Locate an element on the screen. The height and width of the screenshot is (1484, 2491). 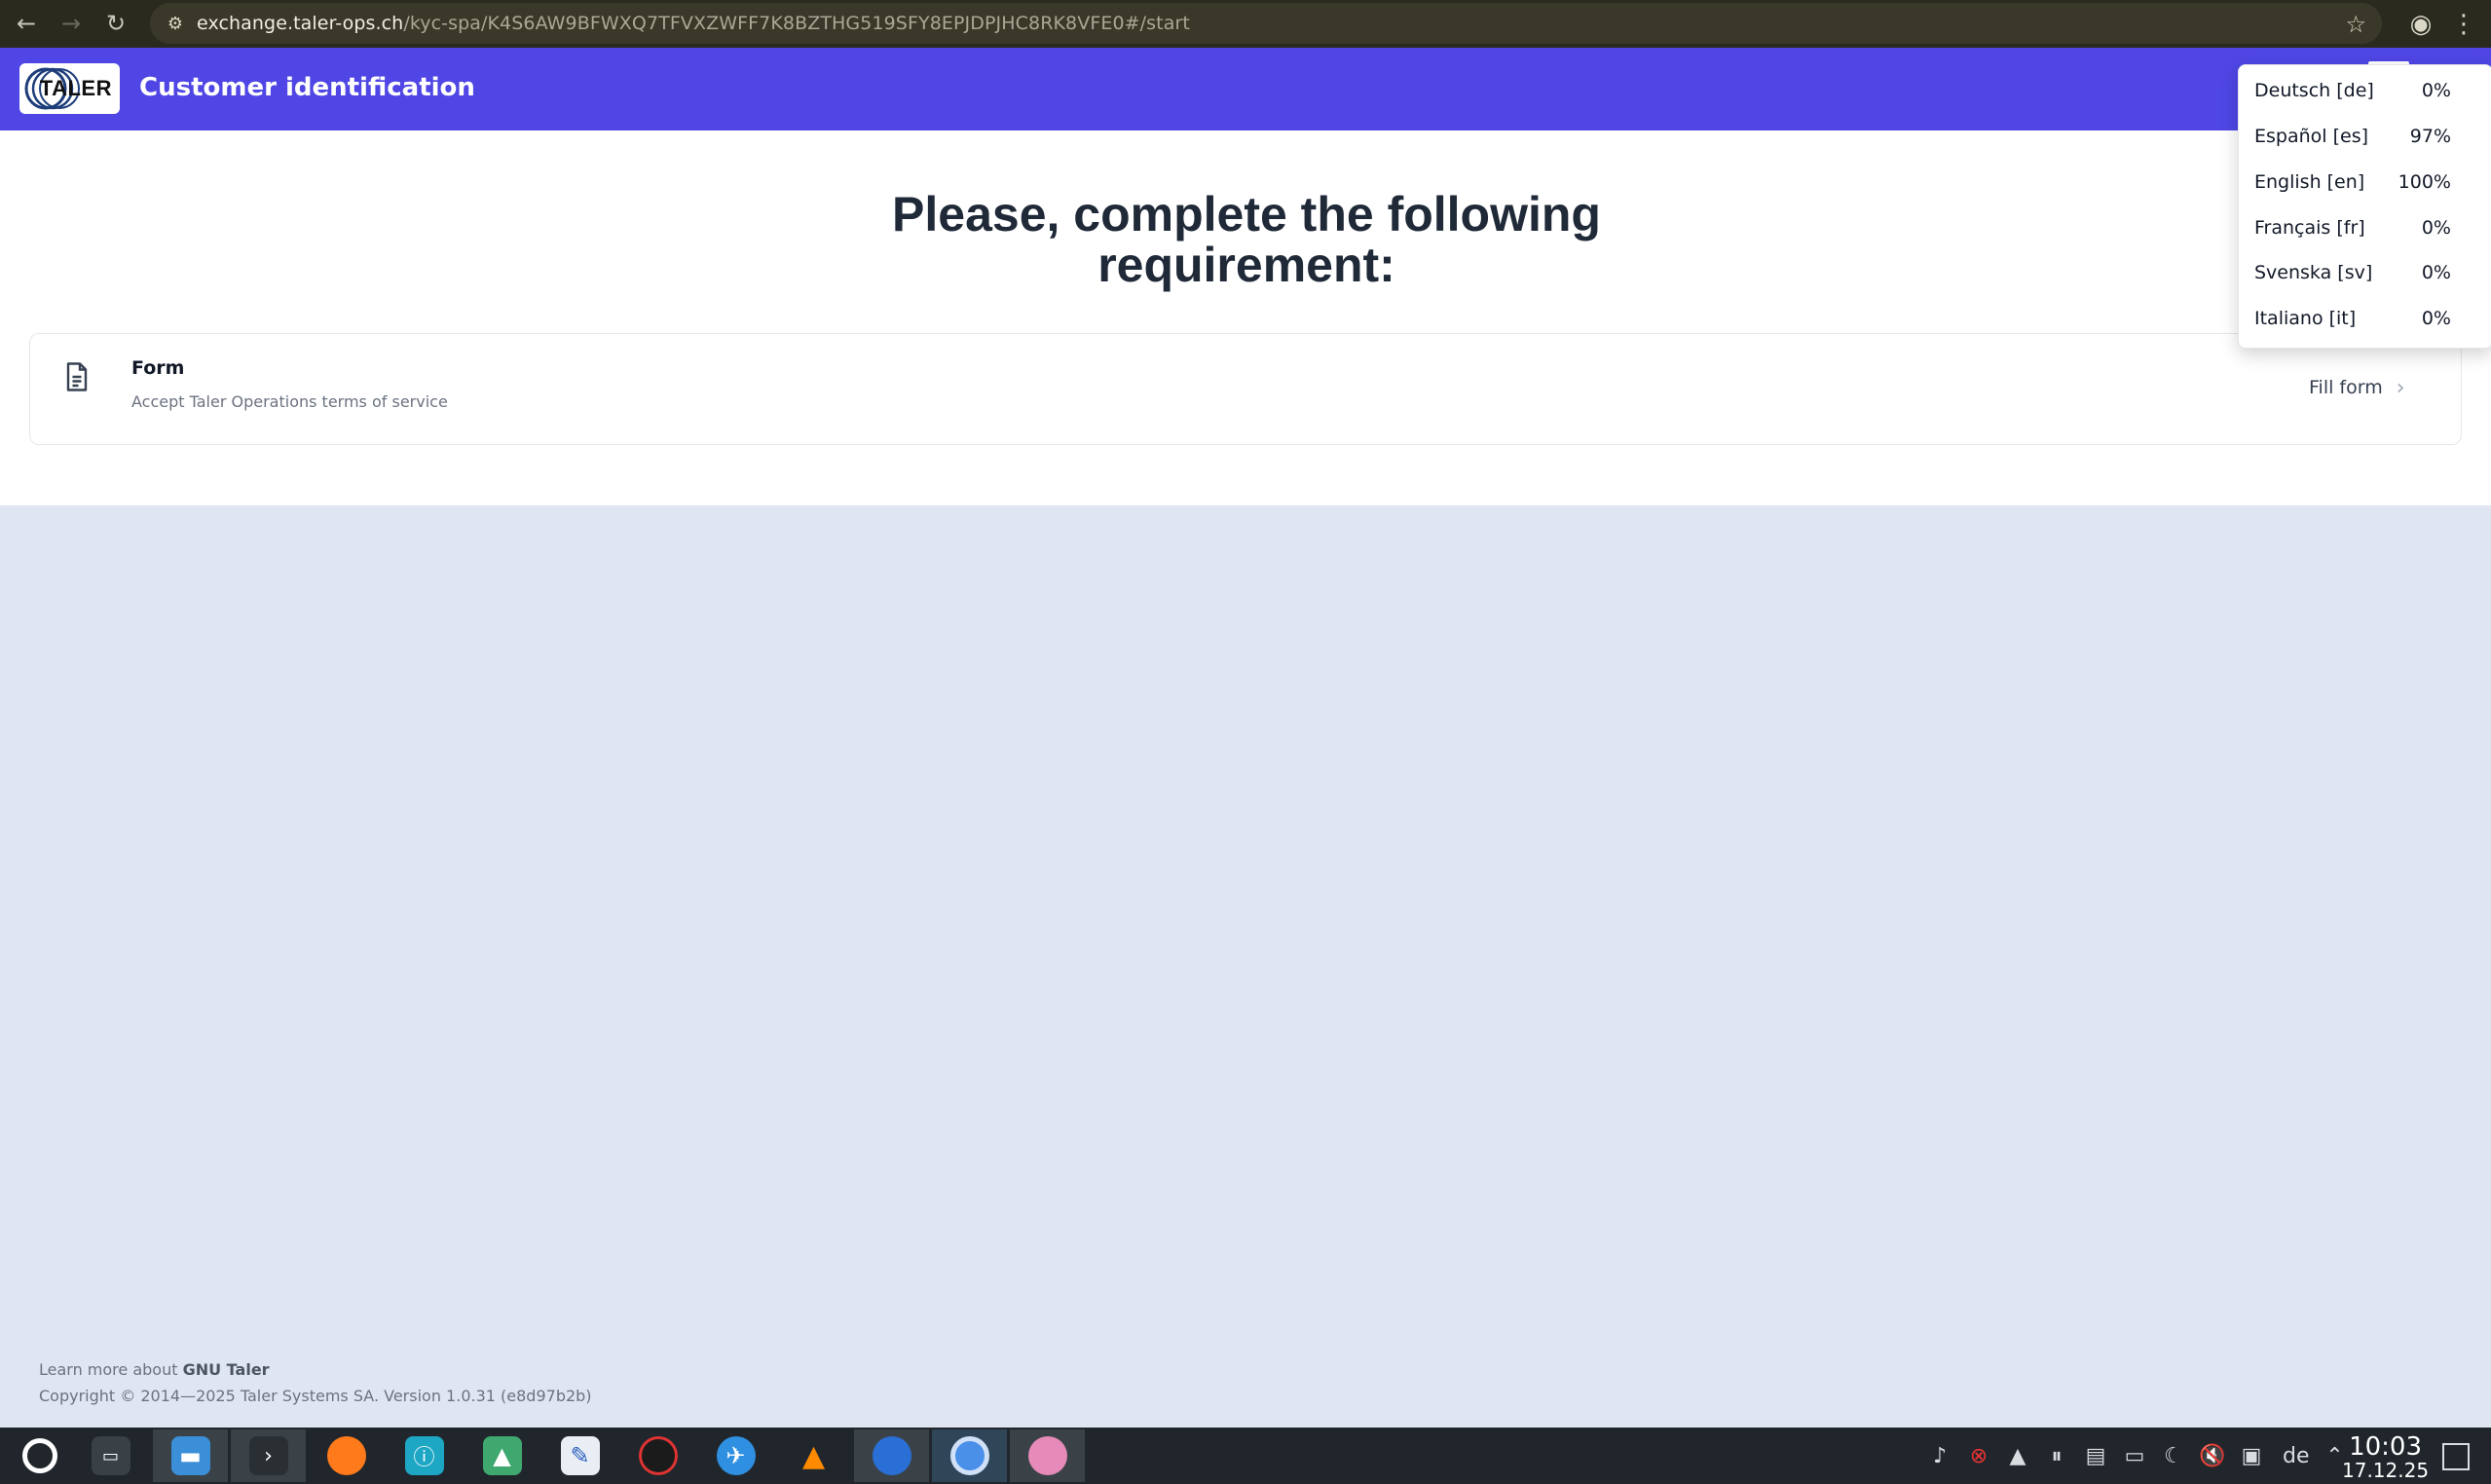
language-option-it: Italiano [it] 0% is located at coordinates (2365, 318).